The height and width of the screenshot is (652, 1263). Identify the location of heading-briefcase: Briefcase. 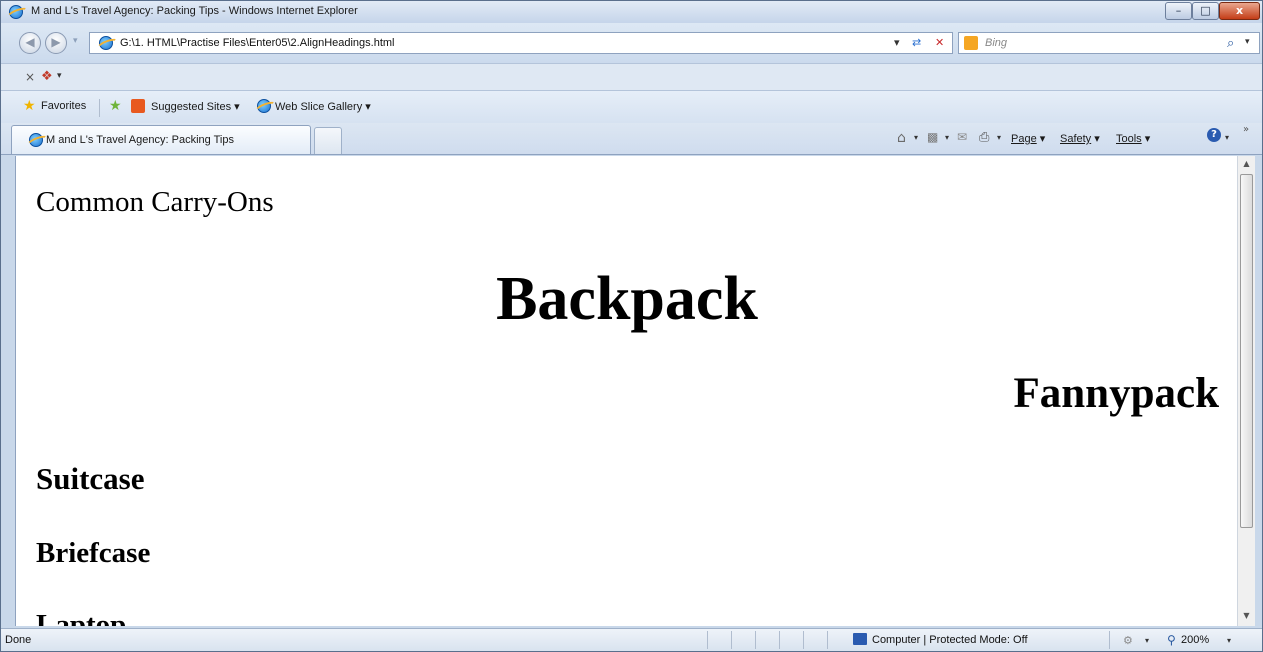
(93, 553).